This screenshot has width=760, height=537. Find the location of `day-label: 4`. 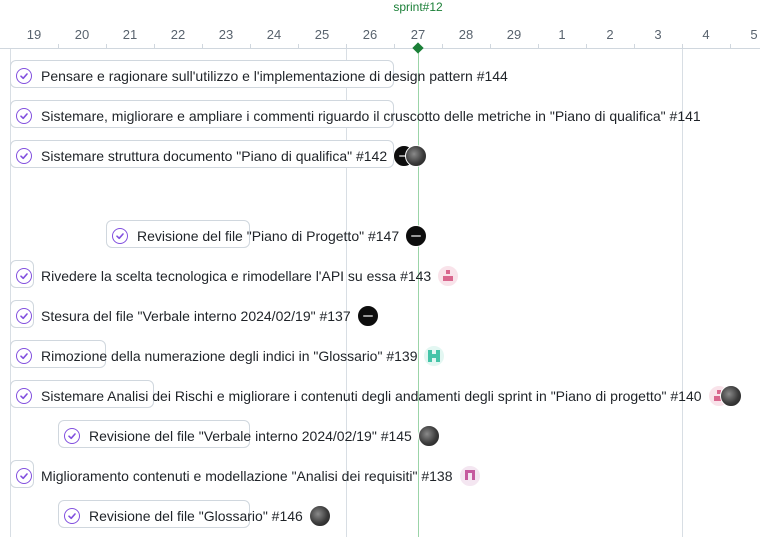

day-label: 4 is located at coordinates (706, 34).